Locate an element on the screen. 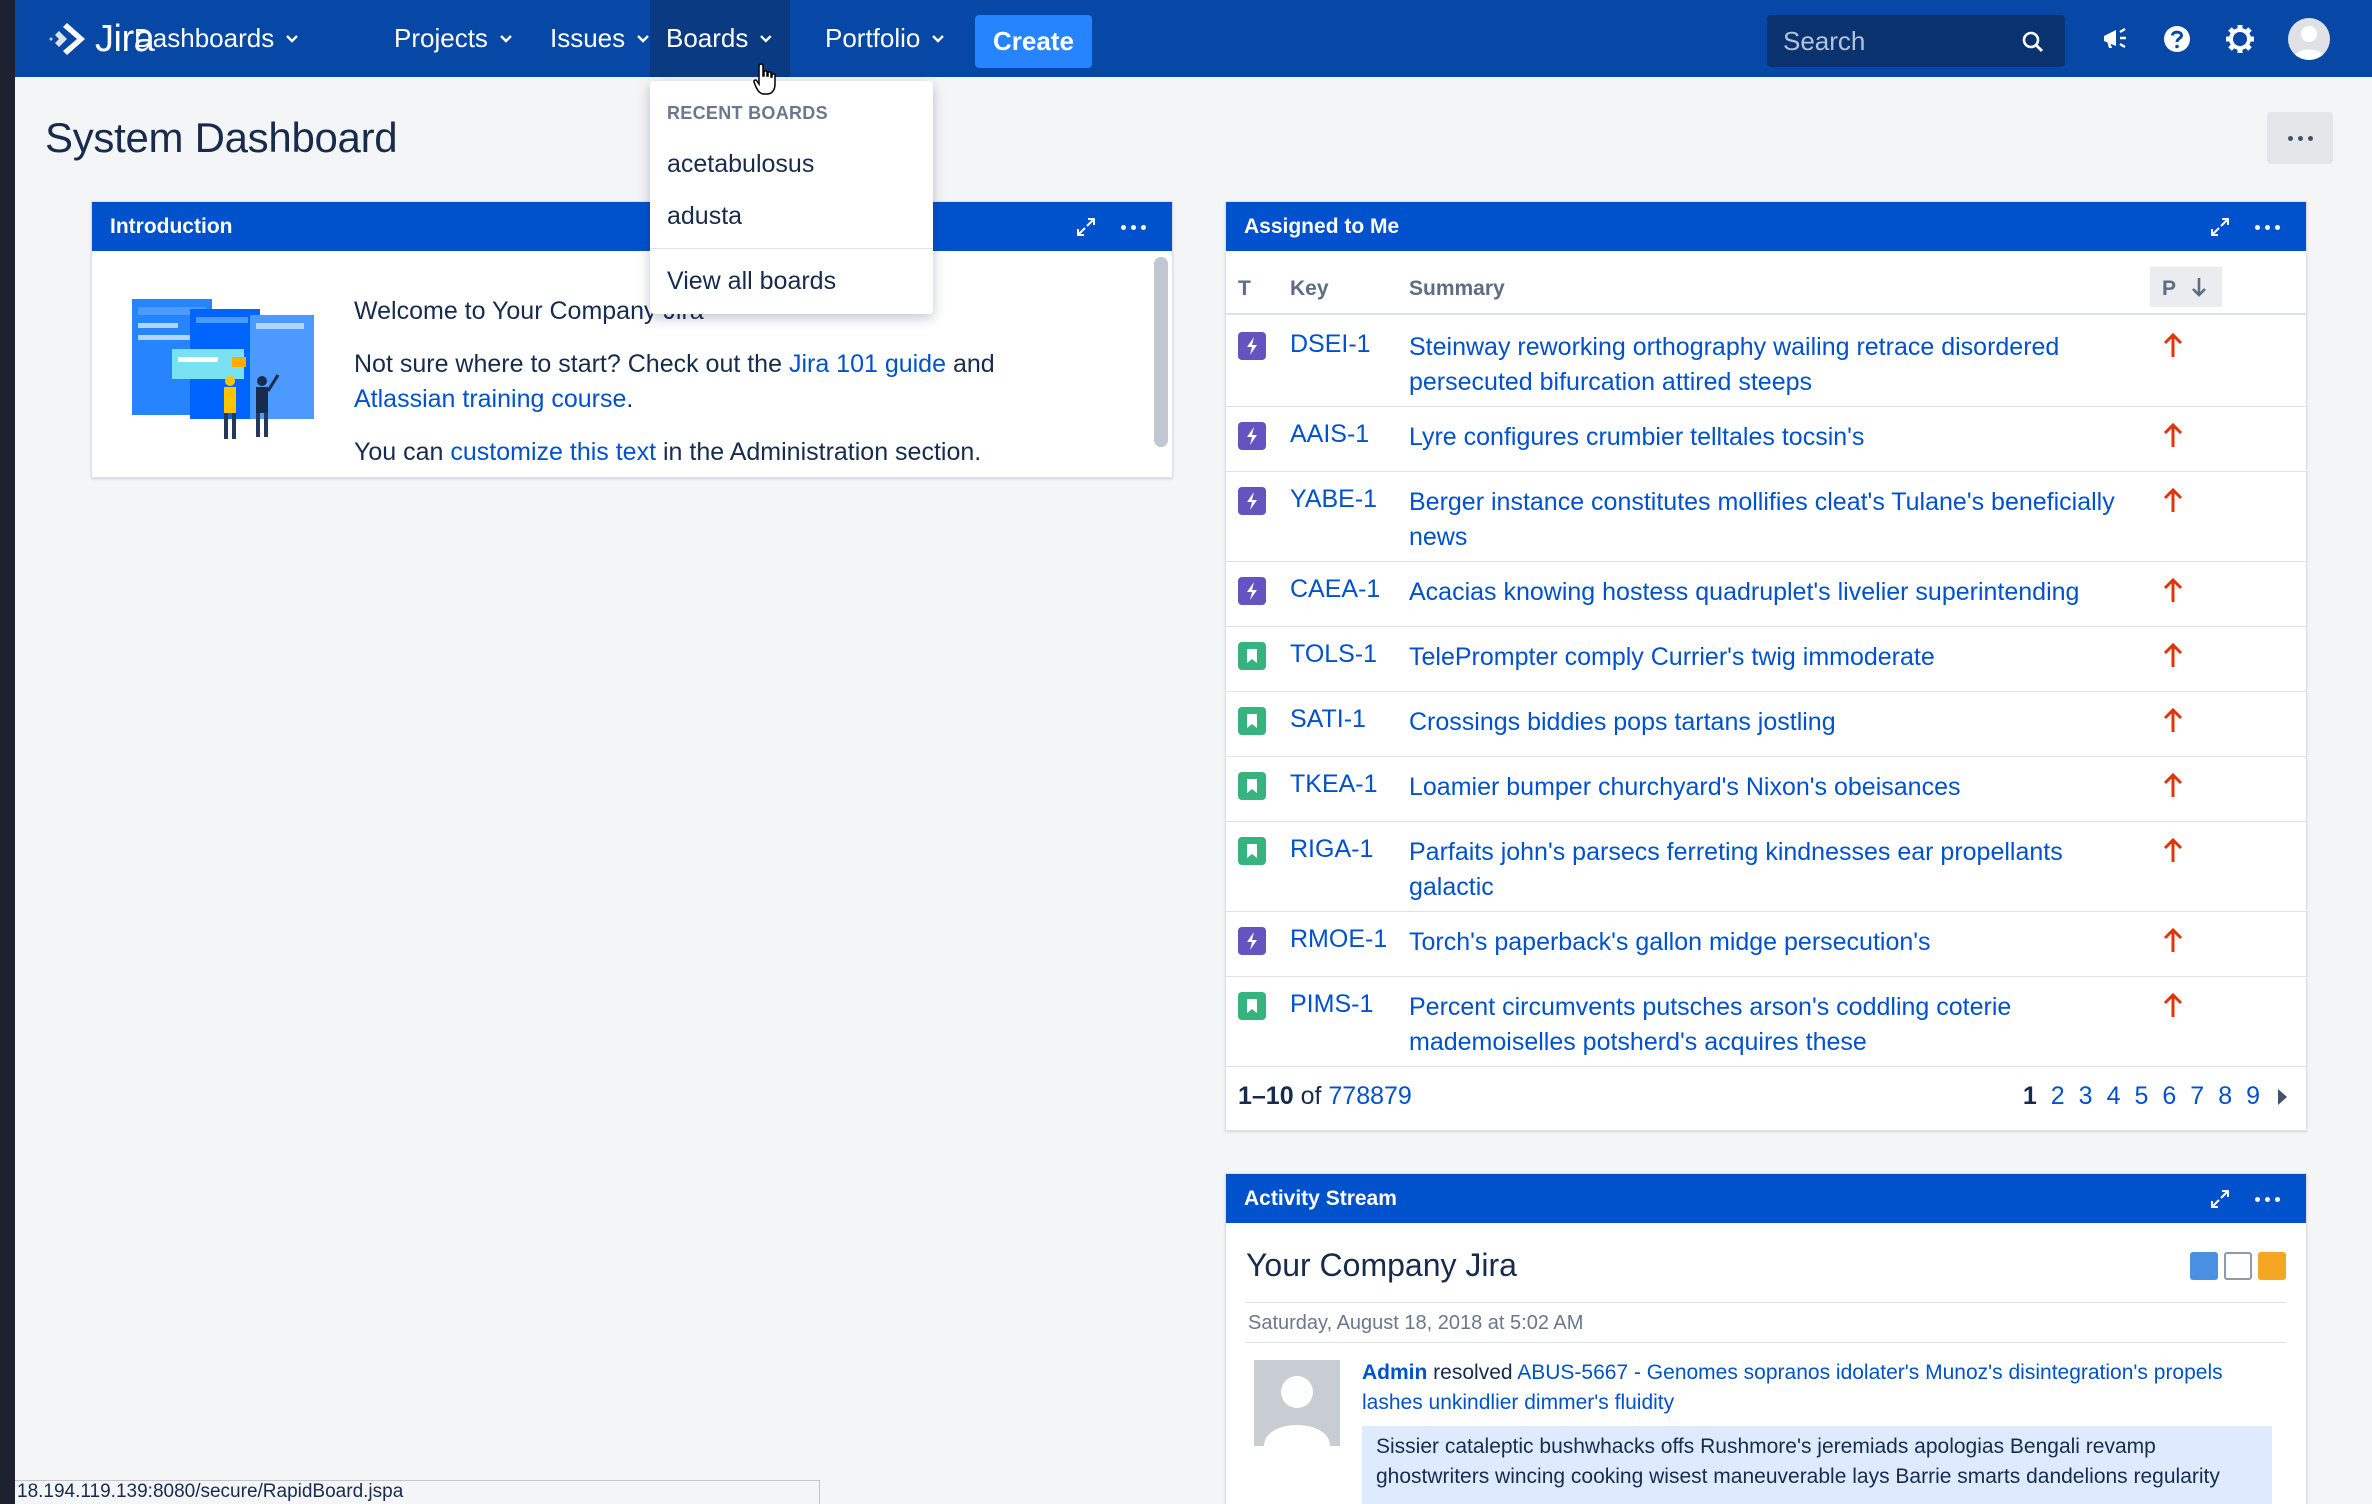 This screenshot has height=1504, width=2372. column-priority: P is located at coordinates (2186, 287).